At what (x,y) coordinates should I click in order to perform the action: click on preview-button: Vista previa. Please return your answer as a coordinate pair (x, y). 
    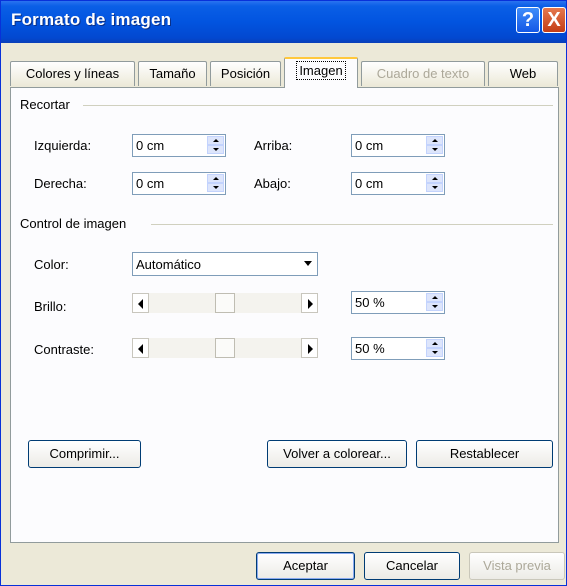
    Looking at the image, I should click on (517, 566).